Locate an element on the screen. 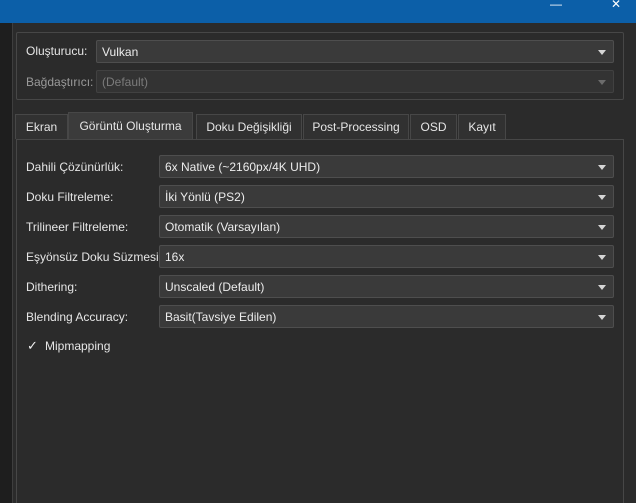 The image size is (636, 503). internal-resolution-label: Dahili Çözünürlük: is located at coordinates (75, 167).